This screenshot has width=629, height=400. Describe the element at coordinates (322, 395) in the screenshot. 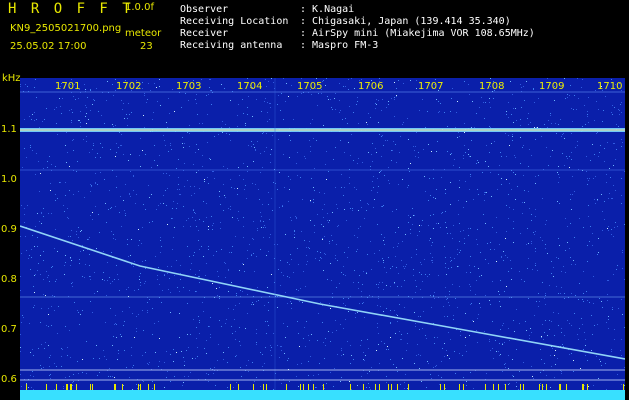

I see `bottom-band` at that location.